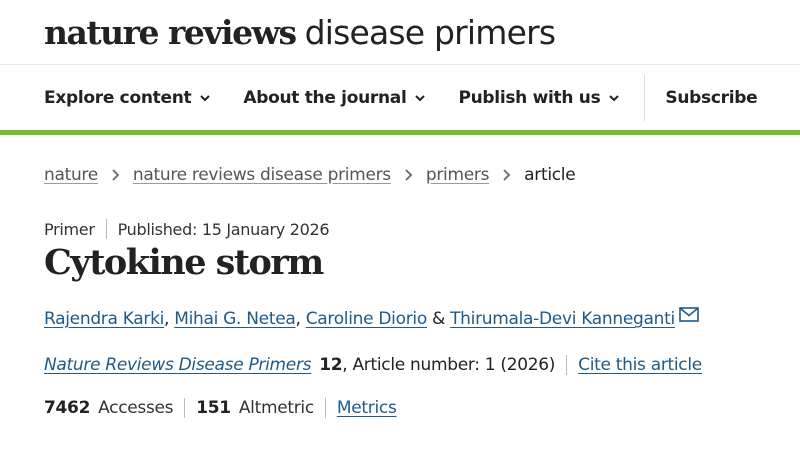  I want to click on logo-nature-reviews: nature reviews, so click(170, 32).